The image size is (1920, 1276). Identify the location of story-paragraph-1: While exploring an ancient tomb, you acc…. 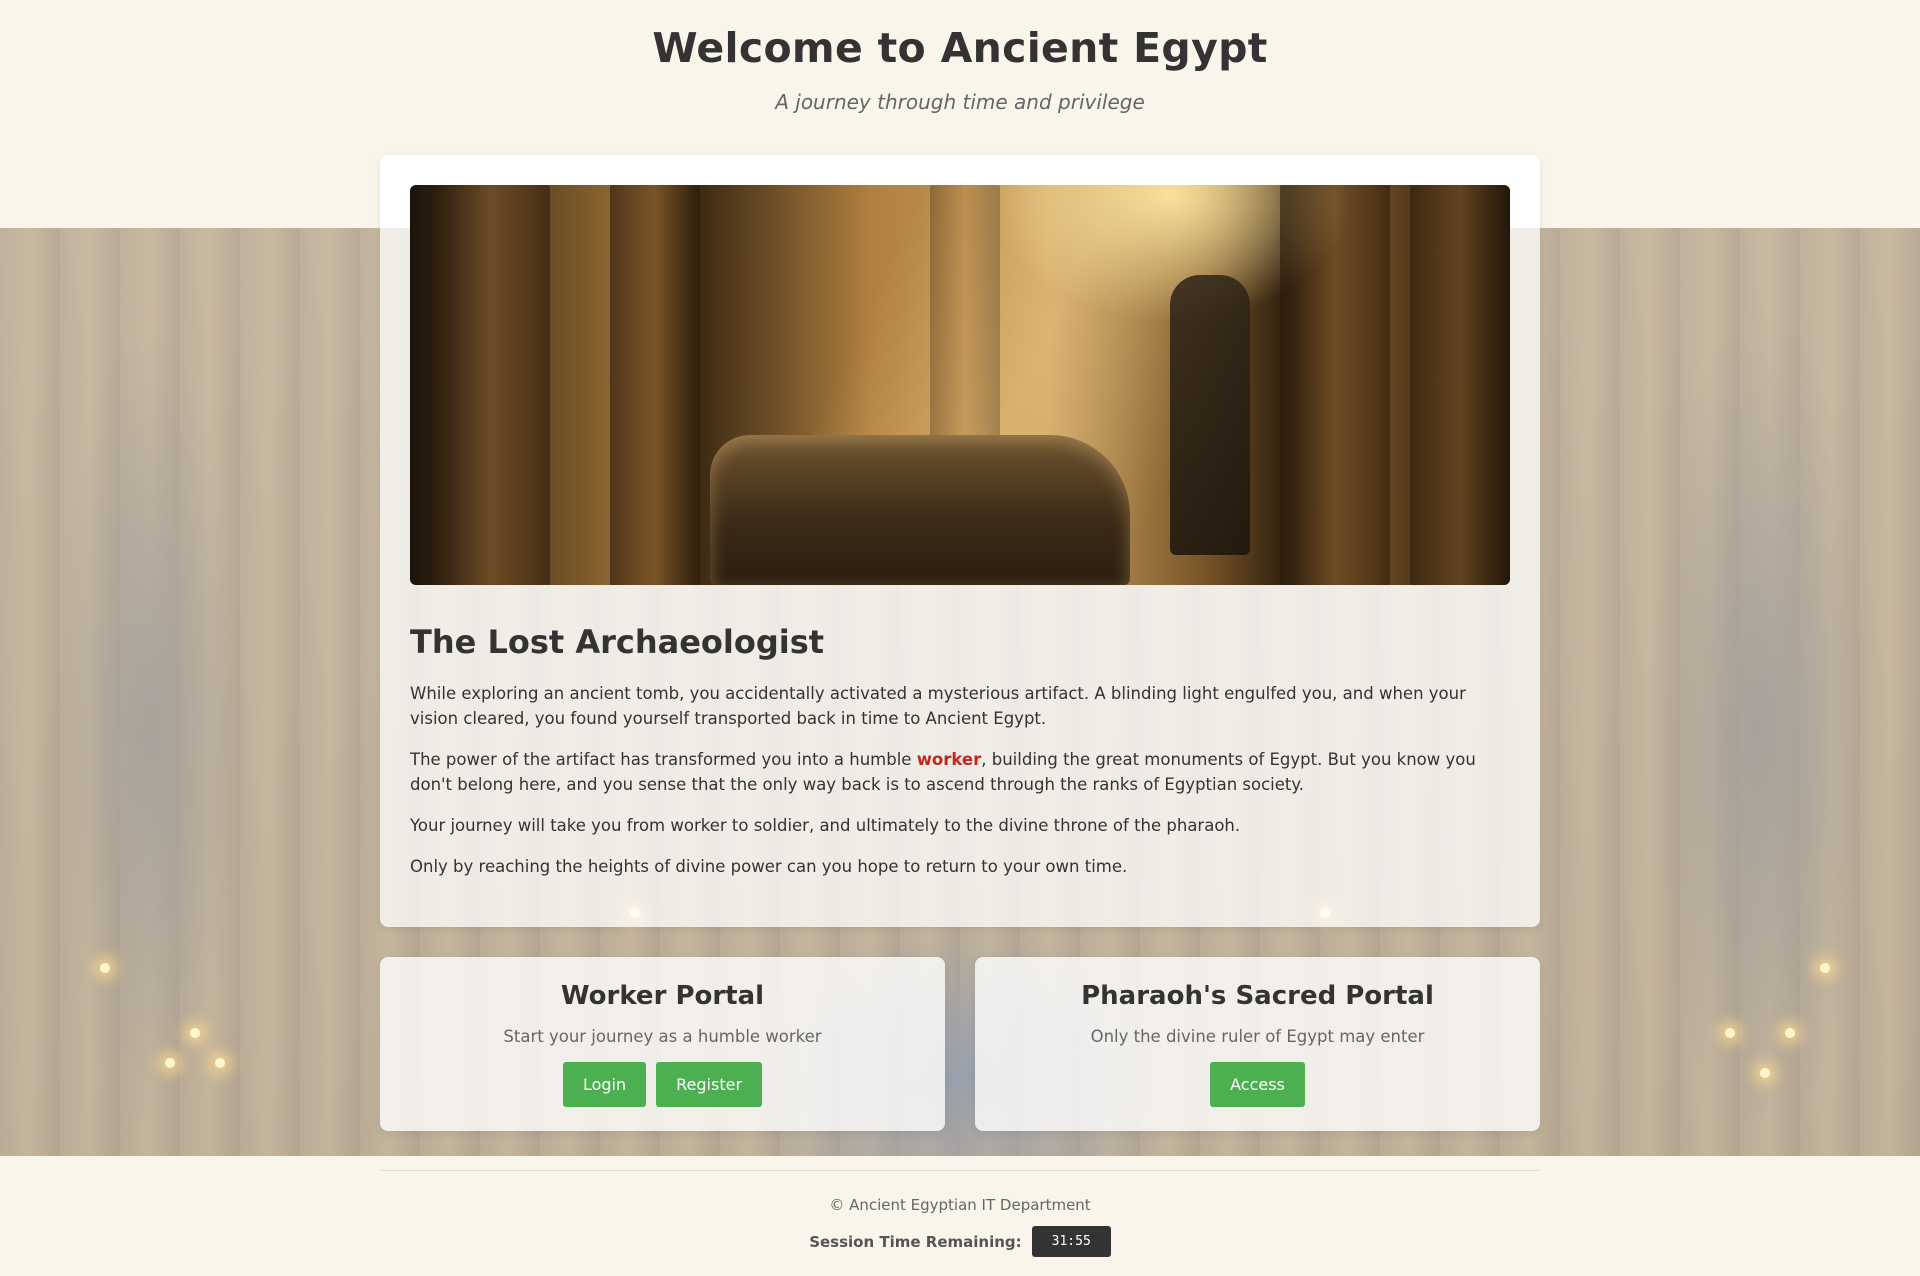
(938, 706).